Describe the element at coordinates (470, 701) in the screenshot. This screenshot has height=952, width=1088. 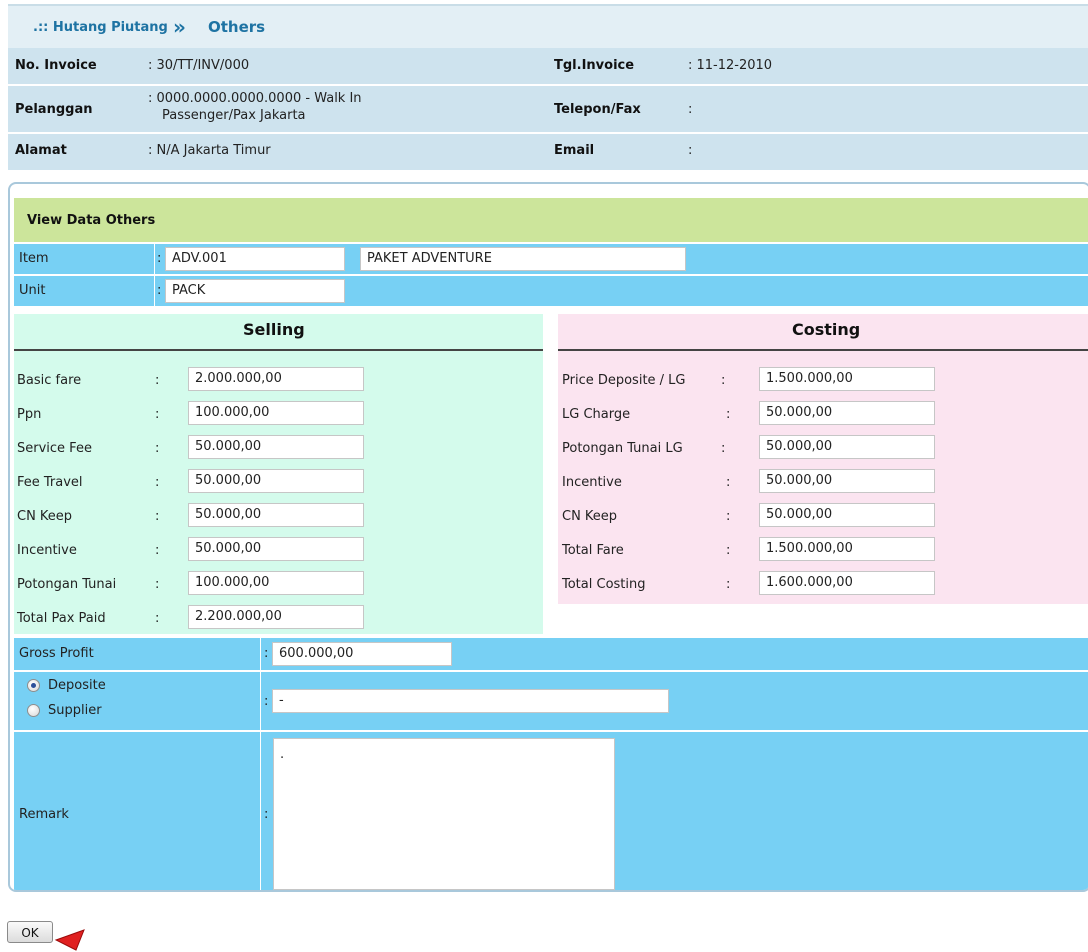
I see `payment-source-field: -` at that location.